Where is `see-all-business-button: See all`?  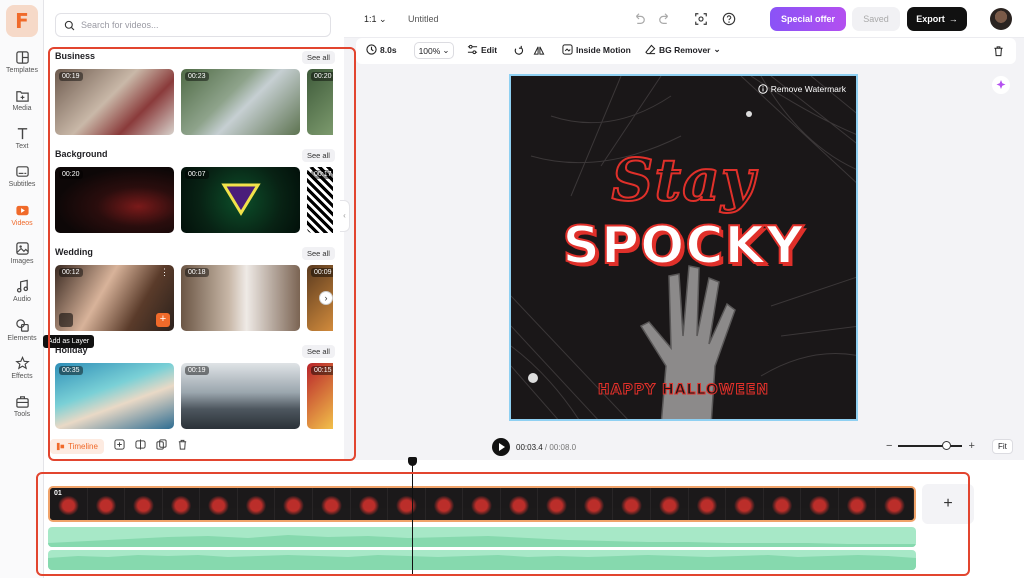 see-all-business-button: See all is located at coordinates (318, 57).